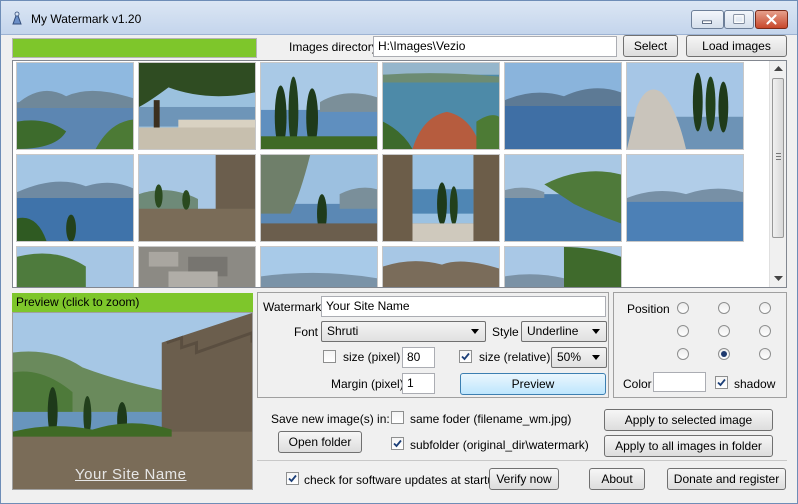  What do you see at coordinates (524, 479) in the screenshot?
I see `verify-now-button: Verify now` at bounding box center [524, 479].